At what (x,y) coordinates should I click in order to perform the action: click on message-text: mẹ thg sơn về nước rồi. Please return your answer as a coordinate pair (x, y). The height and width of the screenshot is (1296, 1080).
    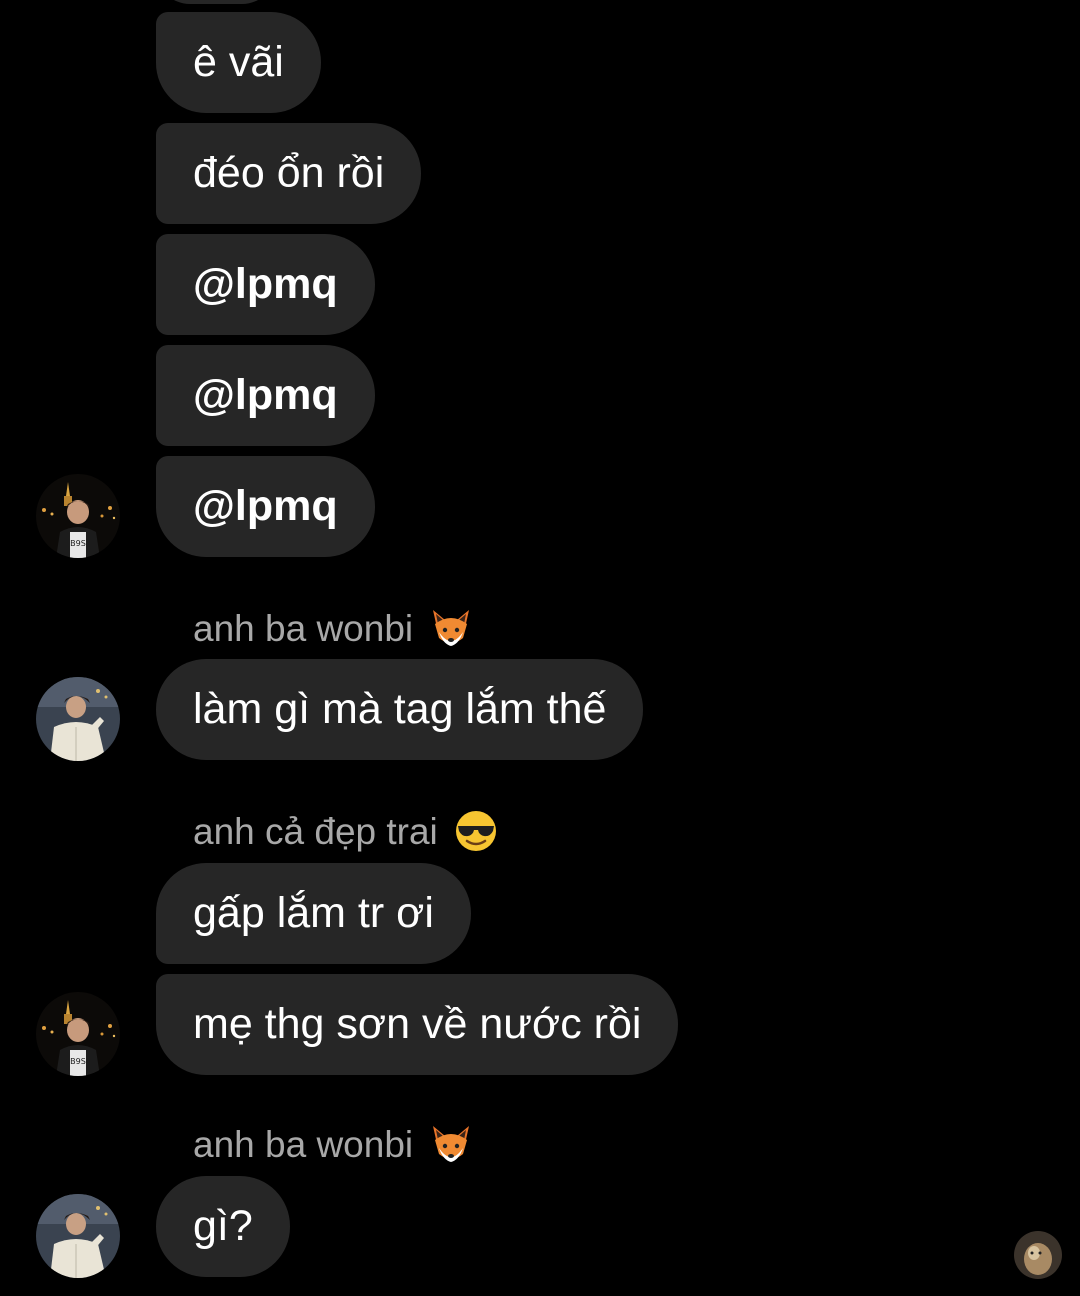
    Looking at the image, I should click on (417, 1024).